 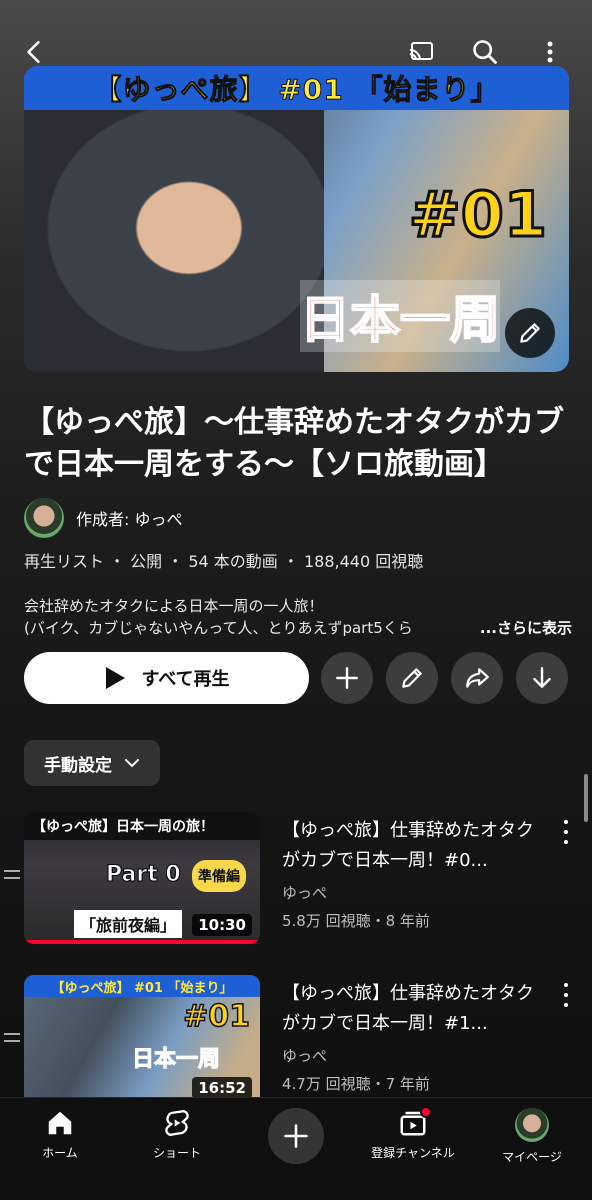 What do you see at coordinates (33, 52) in the screenshot?
I see `arrow-left-icon` at bounding box center [33, 52].